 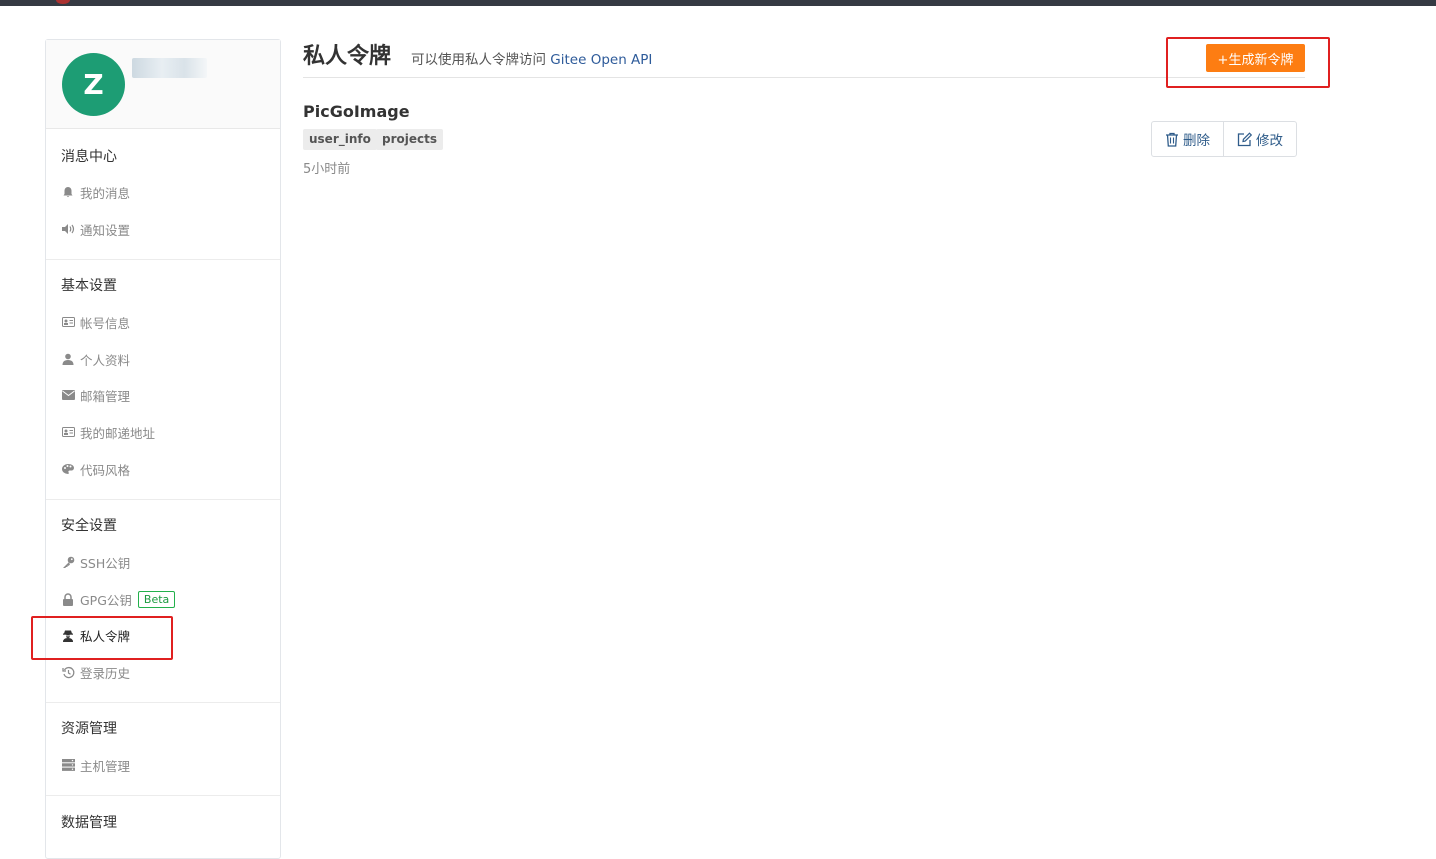 I want to click on sidebar-item-label: 通知设置, so click(x=105, y=230).